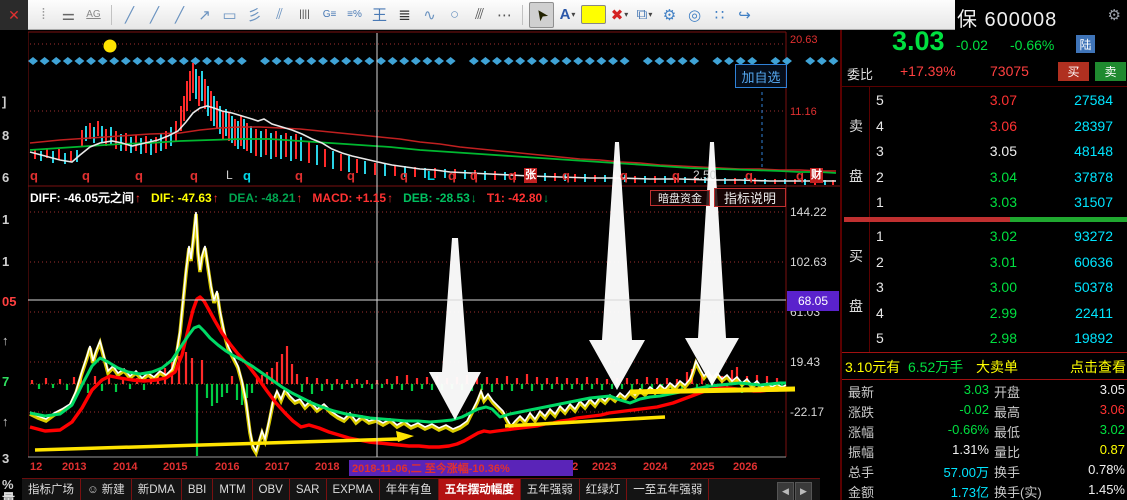  Describe the element at coordinates (998, 263) in the screenshot. I see `buy-row: 2 3.01 60636` at that location.